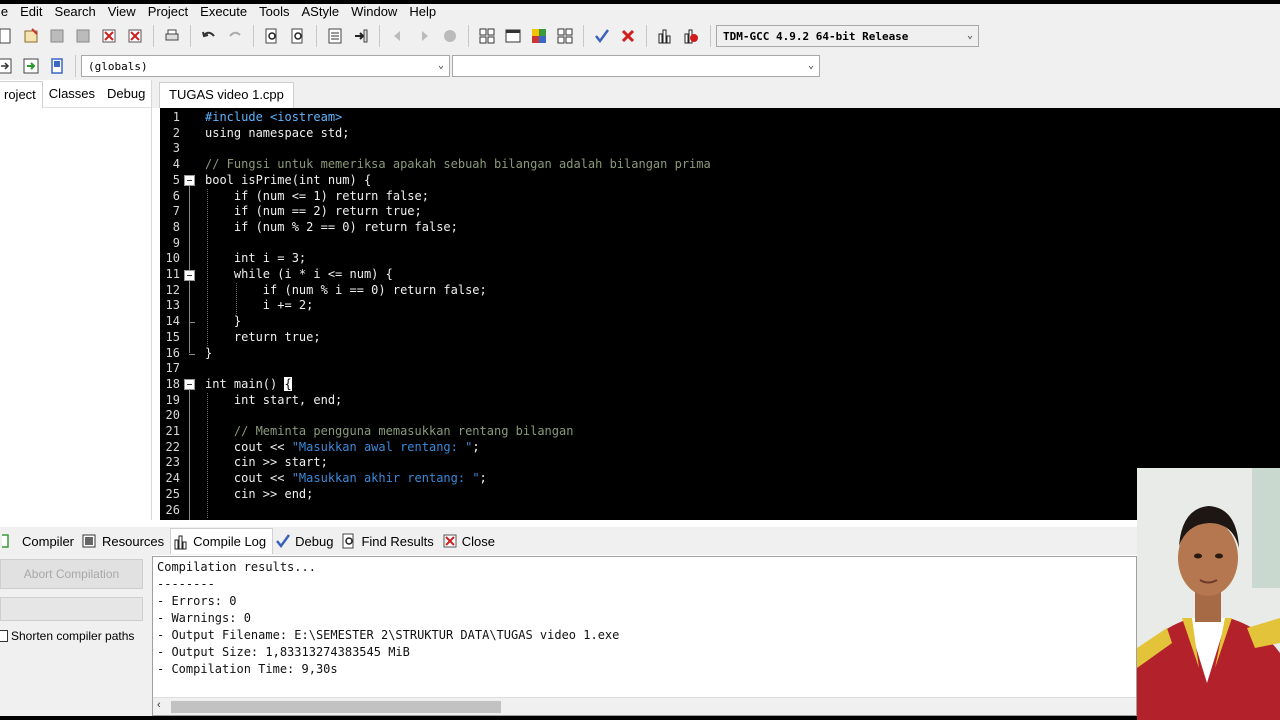 The height and width of the screenshot is (720, 1280). I want to click on menu-help: Help, so click(423, 12).